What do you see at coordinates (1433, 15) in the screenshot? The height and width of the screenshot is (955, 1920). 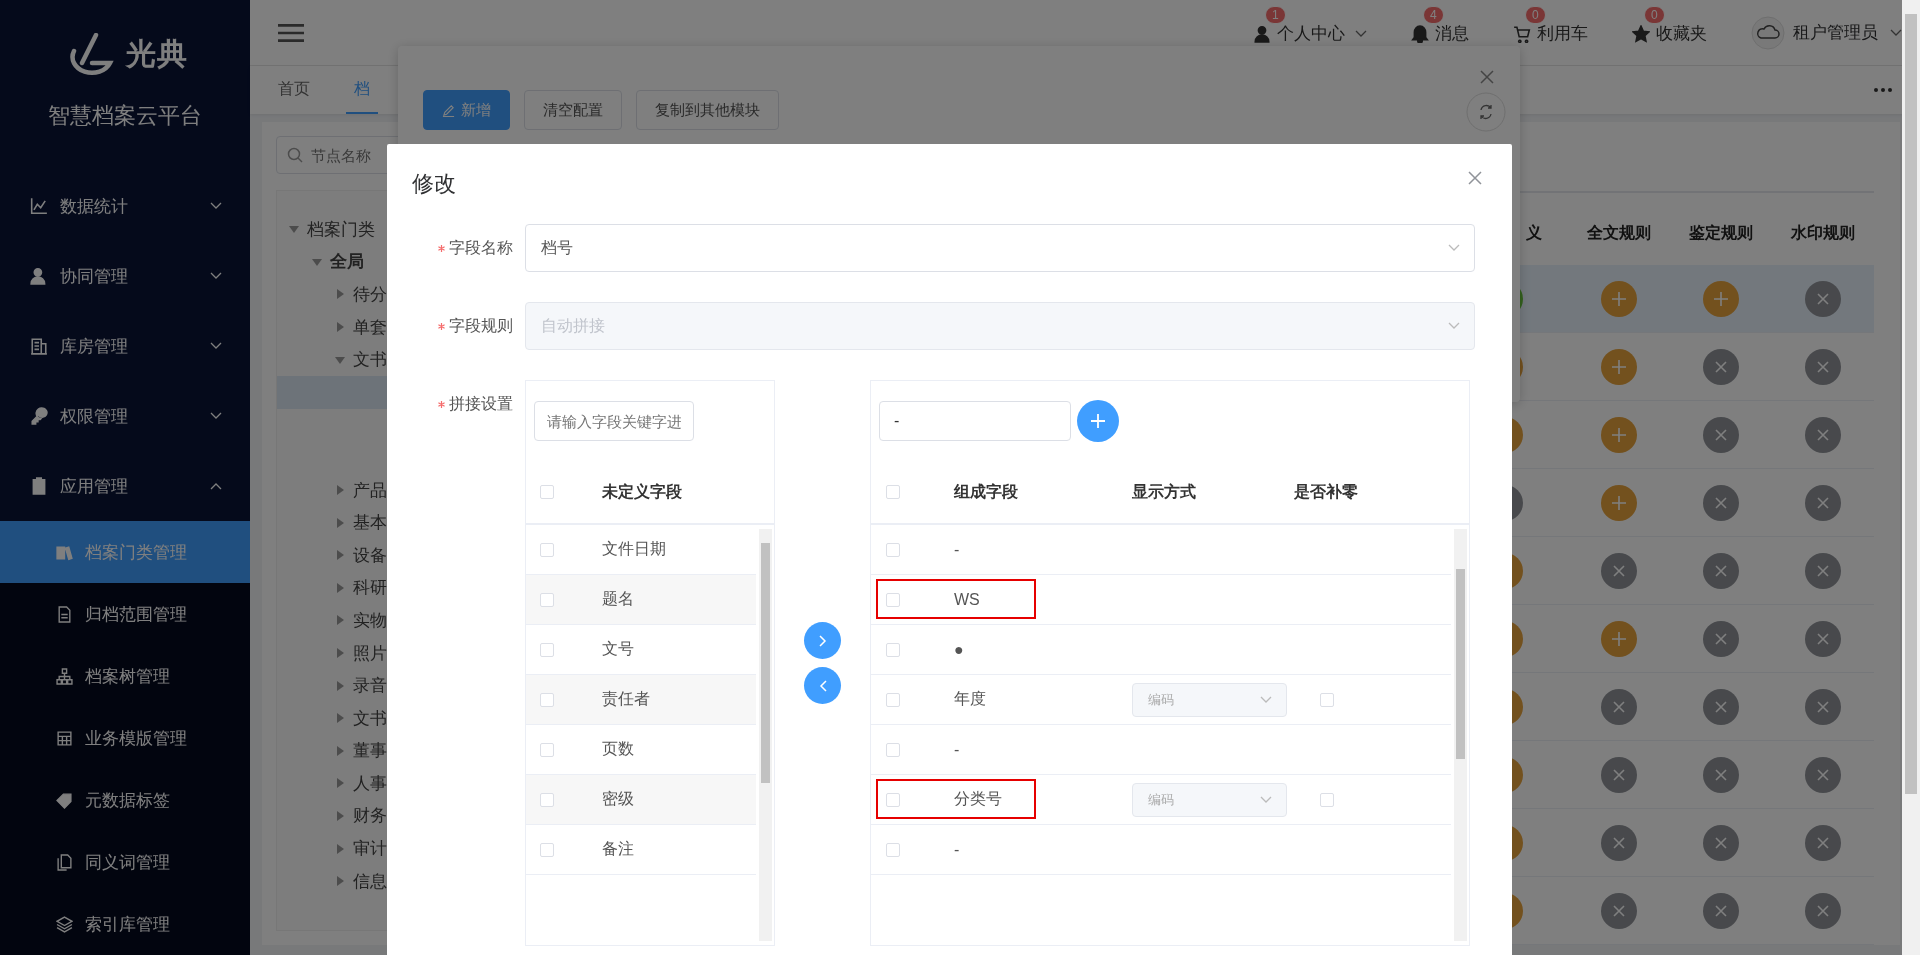 I see `count-badge: 4` at bounding box center [1433, 15].